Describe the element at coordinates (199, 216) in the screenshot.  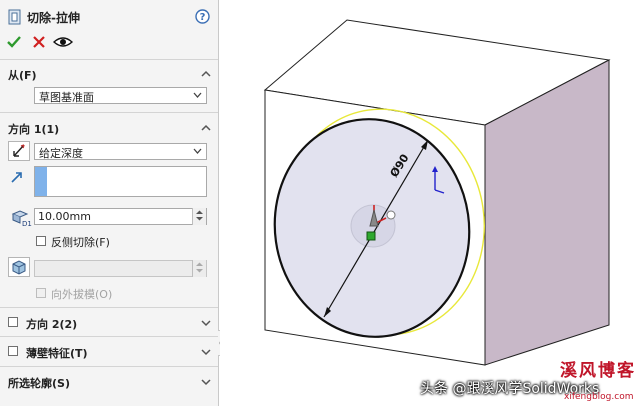
I see `depth-spinner` at that location.